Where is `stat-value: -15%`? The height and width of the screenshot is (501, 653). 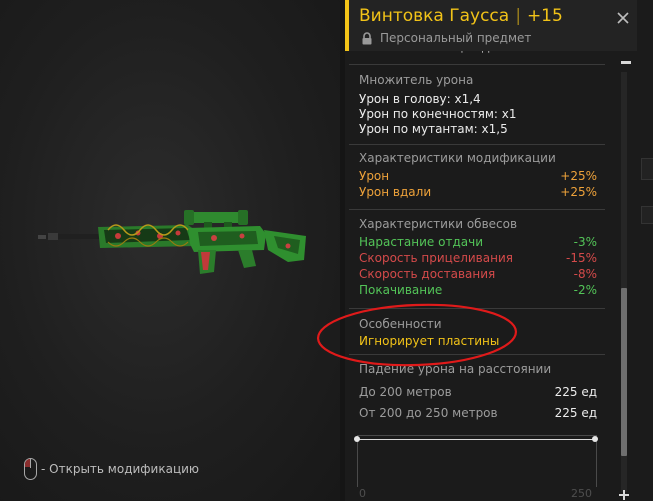 stat-value: -15% is located at coordinates (581, 258).